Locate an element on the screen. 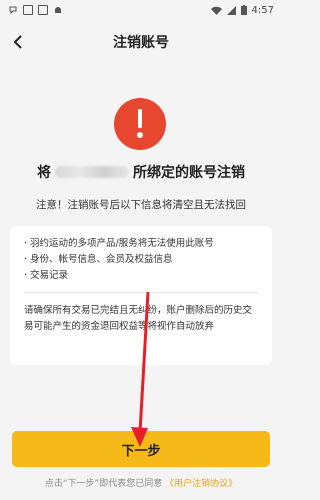  masked-account-number is located at coordinates (92, 172).